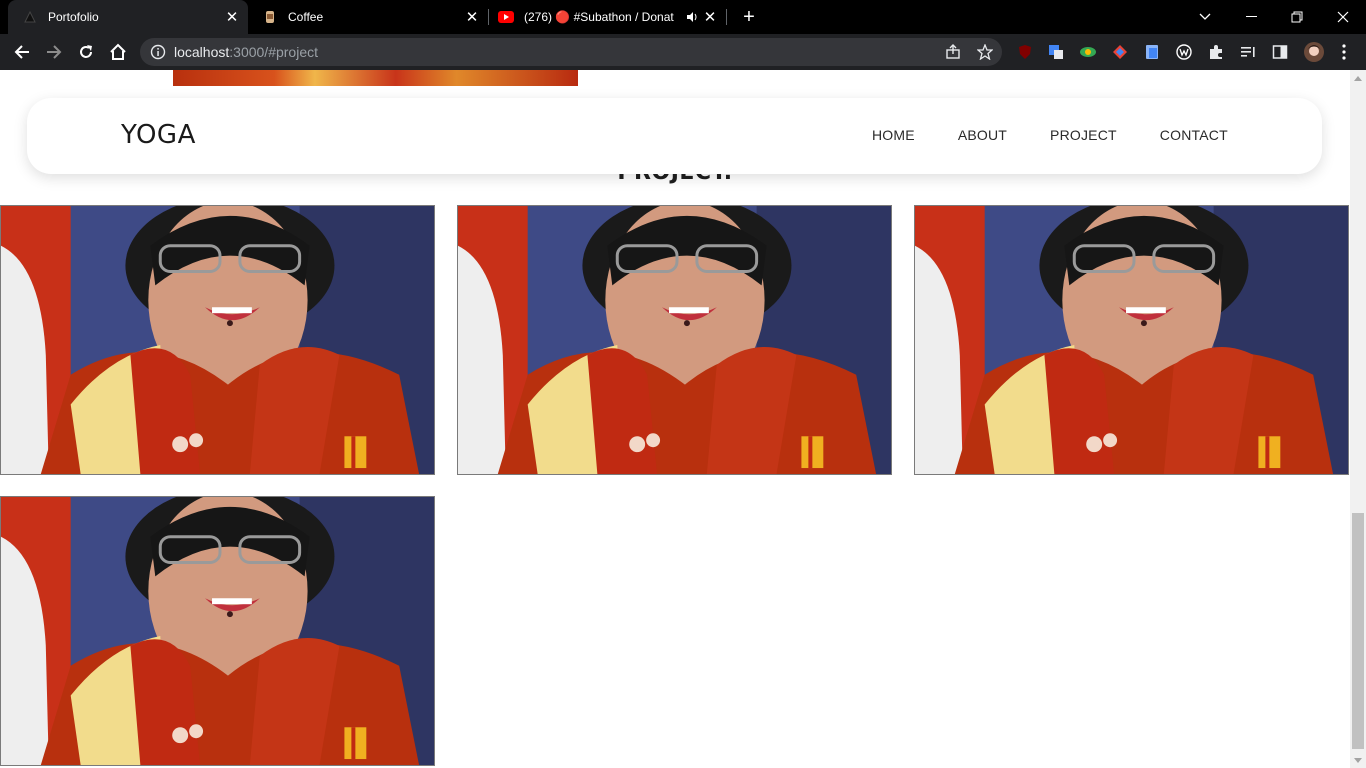  What do you see at coordinates (953, 52) in the screenshot?
I see `share-icon` at bounding box center [953, 52].